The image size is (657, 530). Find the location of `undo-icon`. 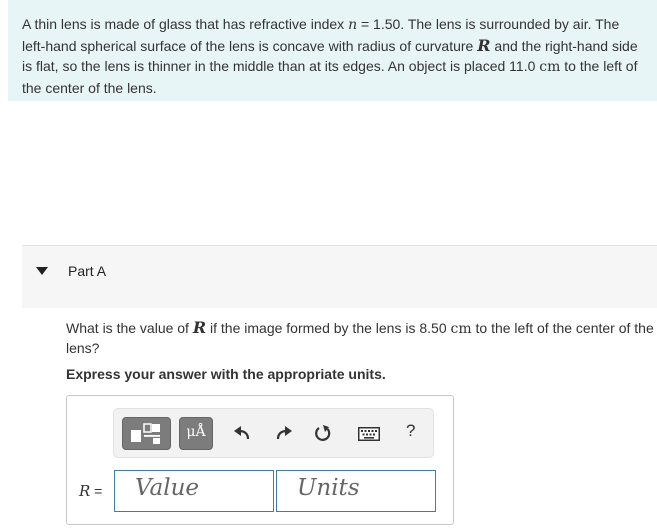

undo-icon is located at coordinates (242, 434).